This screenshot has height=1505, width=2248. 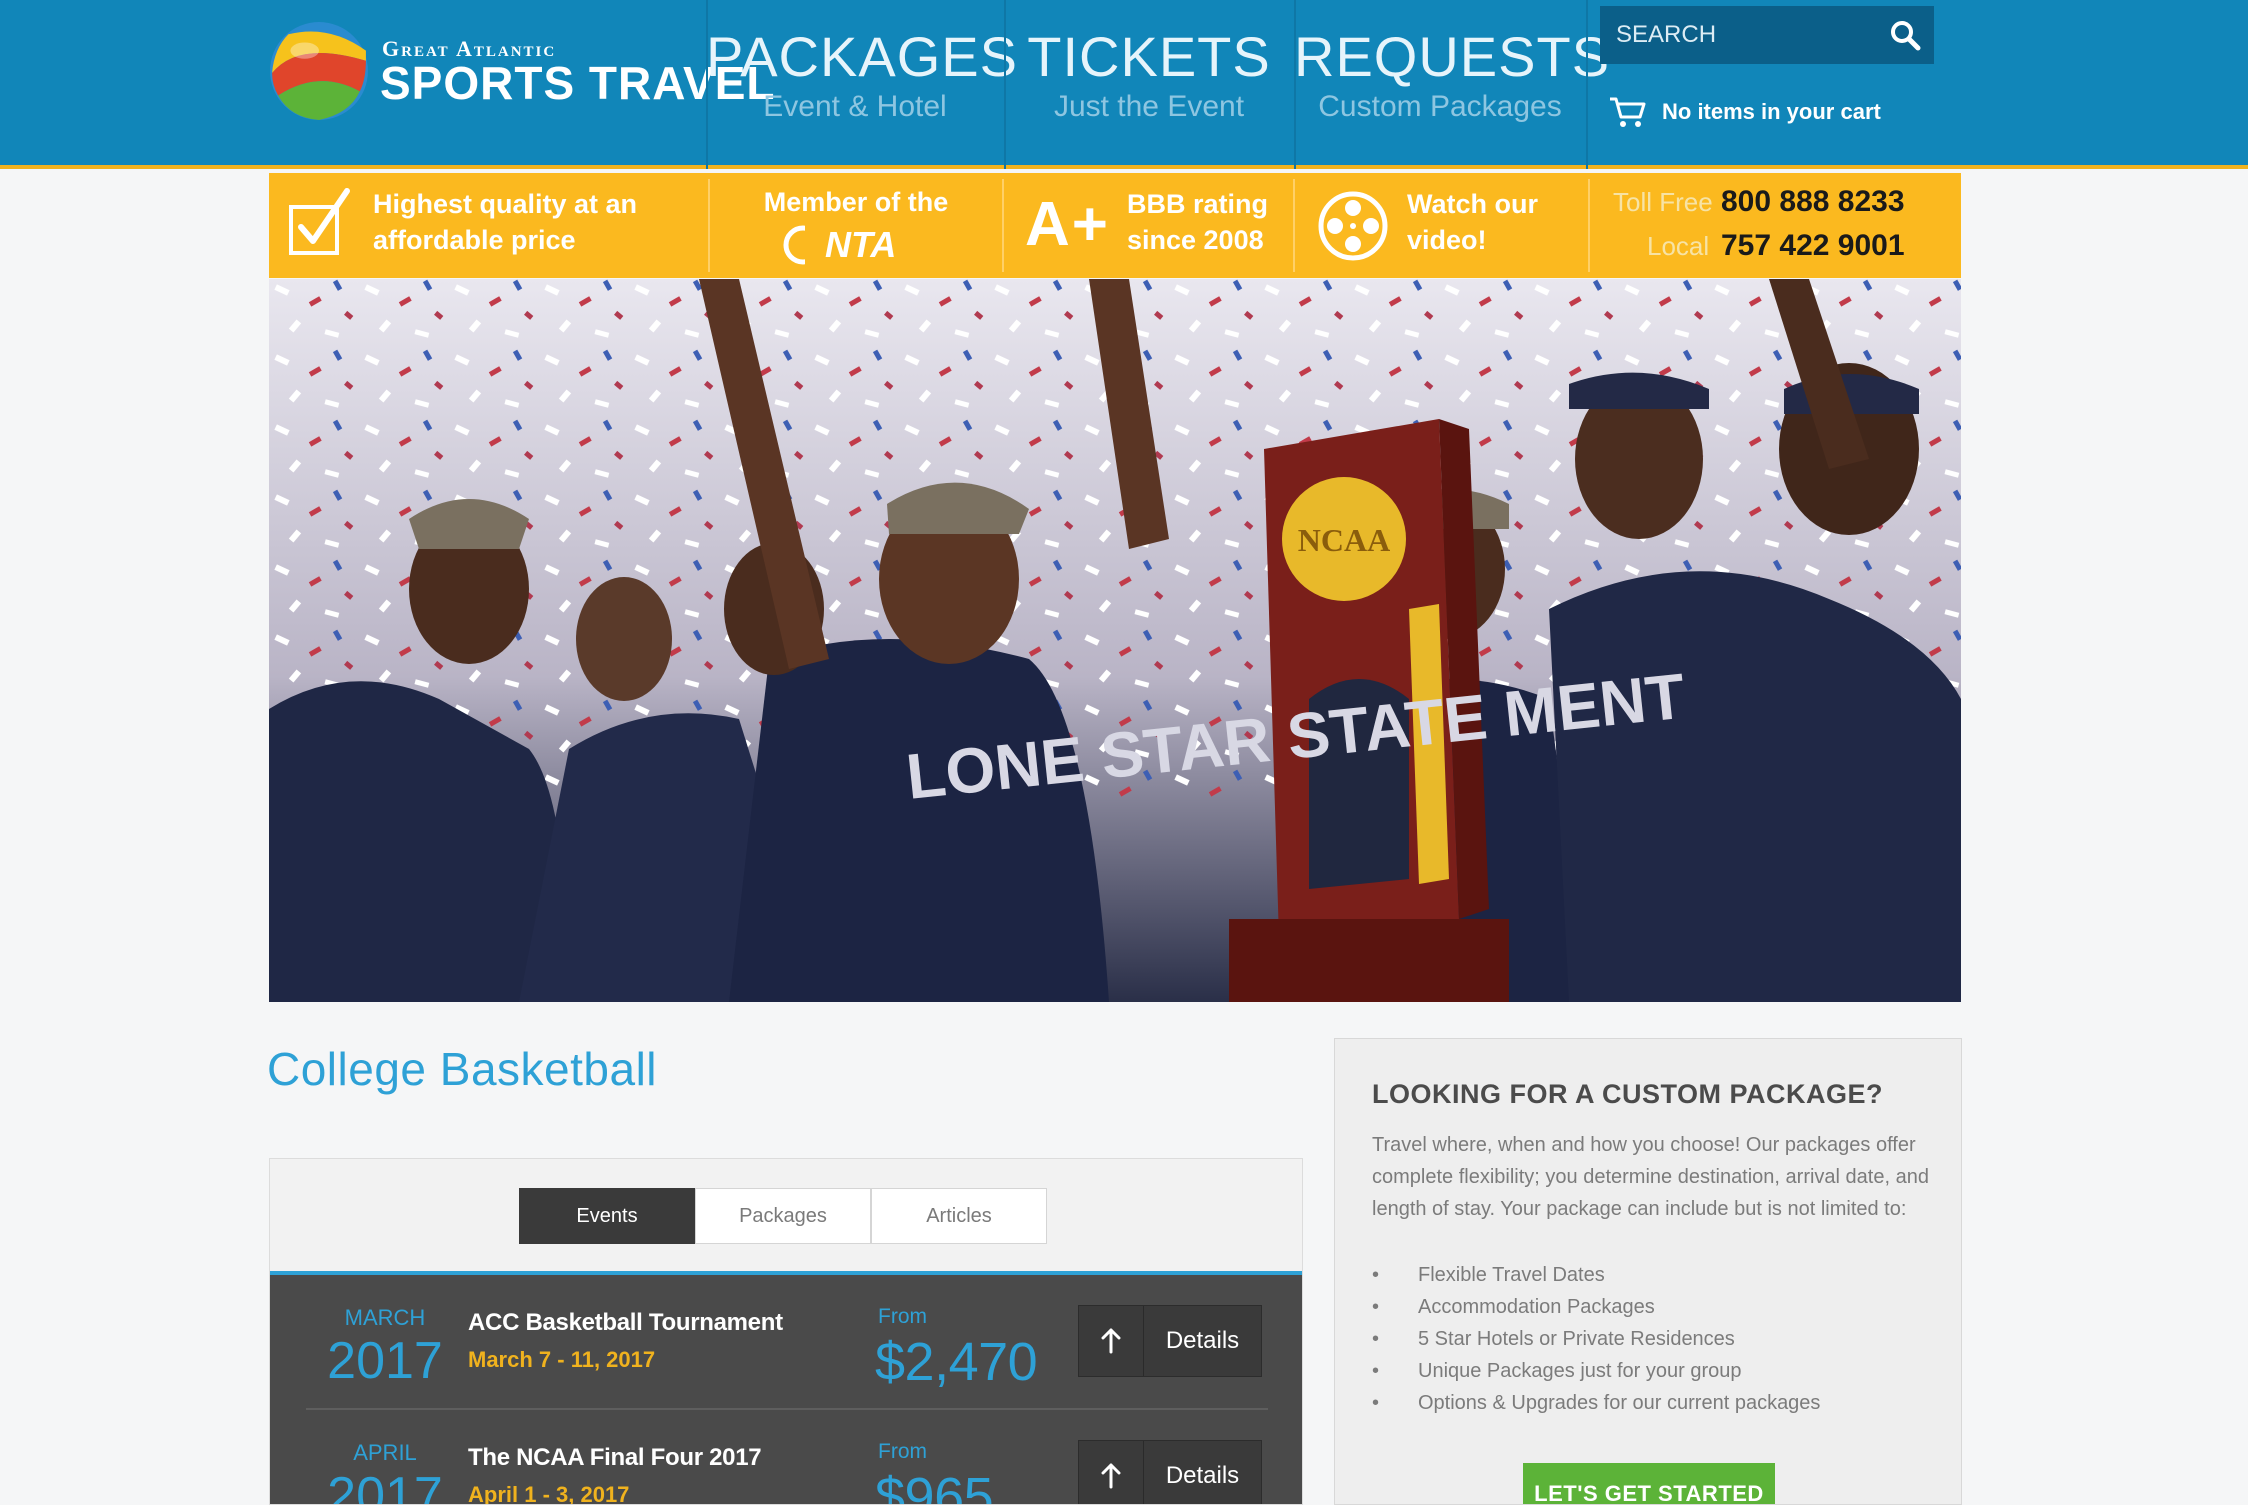 What do you see at coordinates (521, 72) in the screenshot?
I see `site-logo: Great Atlantic SPORTS TRAVEL` at bounding box center [521, 72].